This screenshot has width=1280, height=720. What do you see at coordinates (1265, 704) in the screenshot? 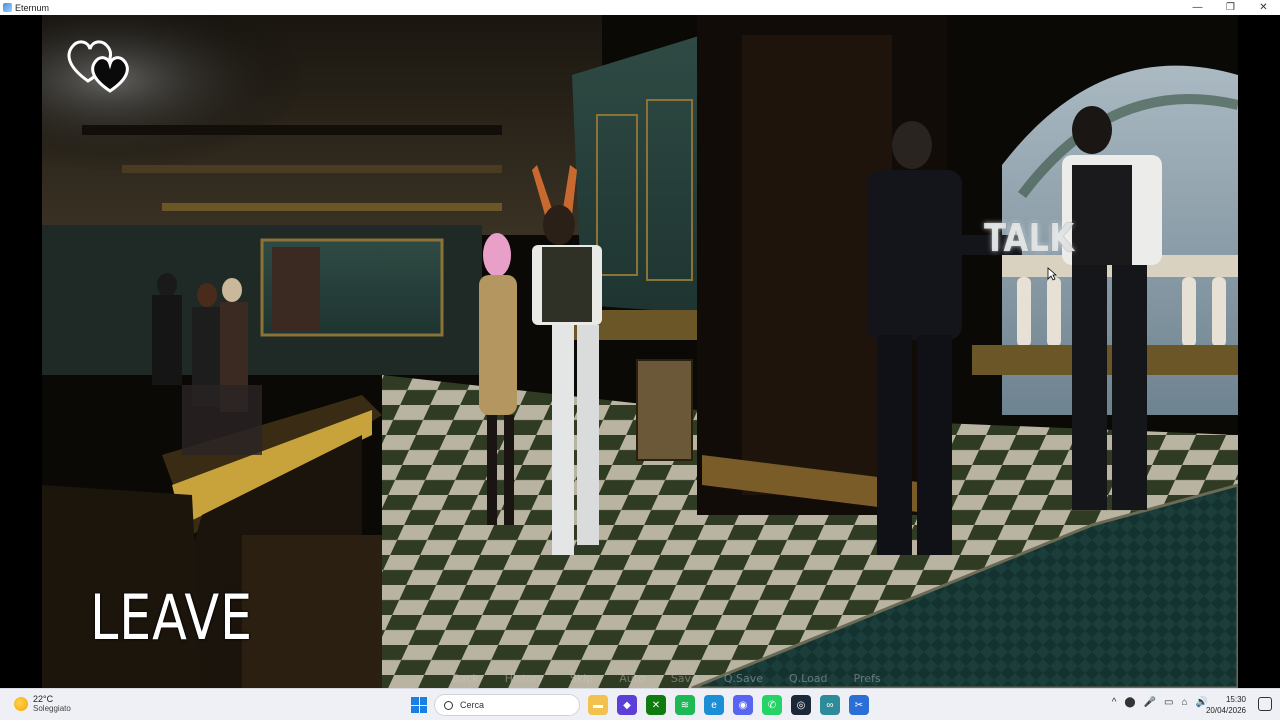
I see `notification-center-icon` at bounding box center [1265, 704].